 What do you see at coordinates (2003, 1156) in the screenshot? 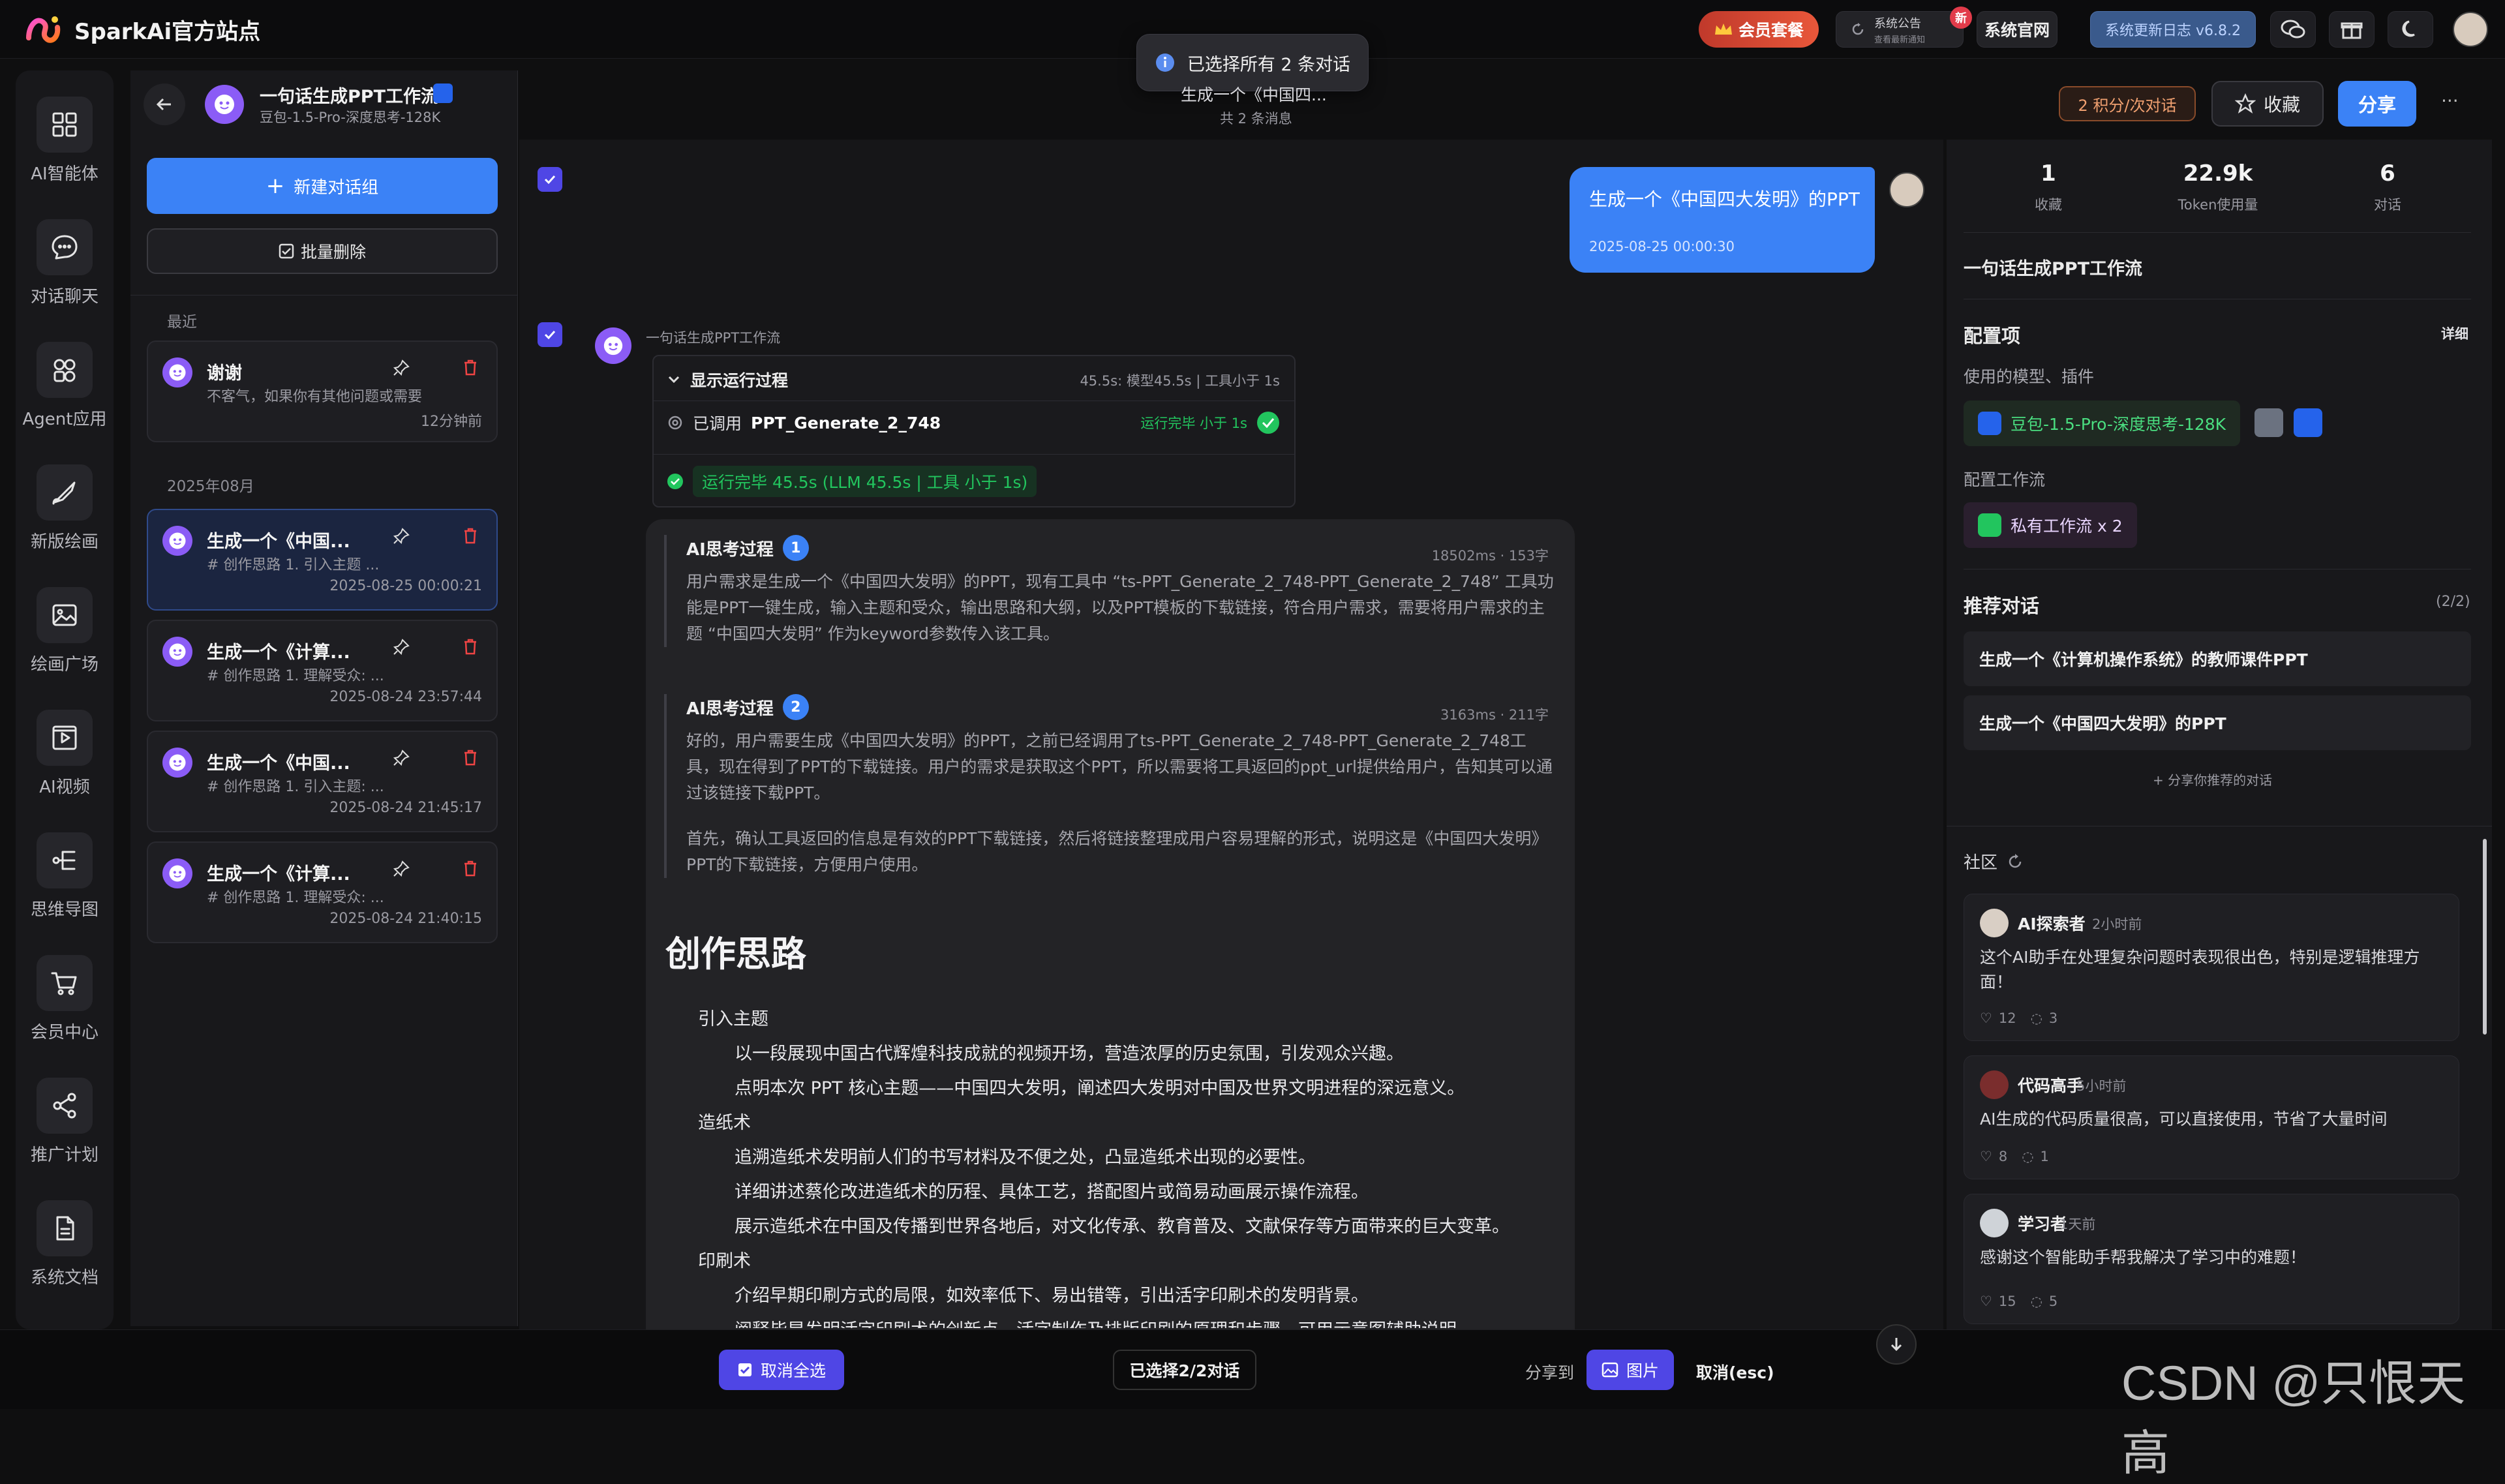
I see `post-likes: 8` at bounding box center [2003, 1156].